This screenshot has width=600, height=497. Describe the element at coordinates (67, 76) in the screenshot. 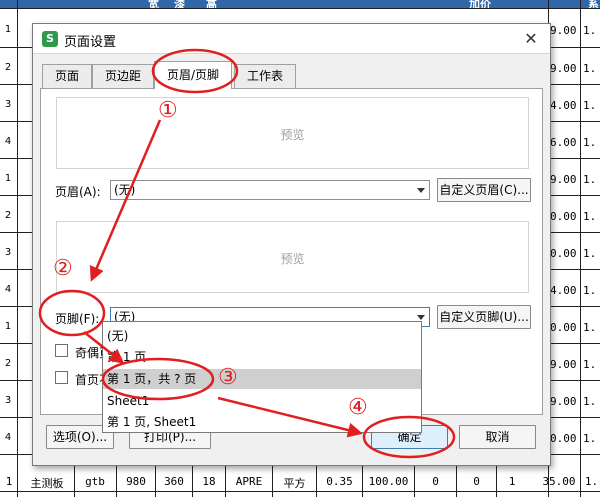

I see `tab-page: 页面` at that location.